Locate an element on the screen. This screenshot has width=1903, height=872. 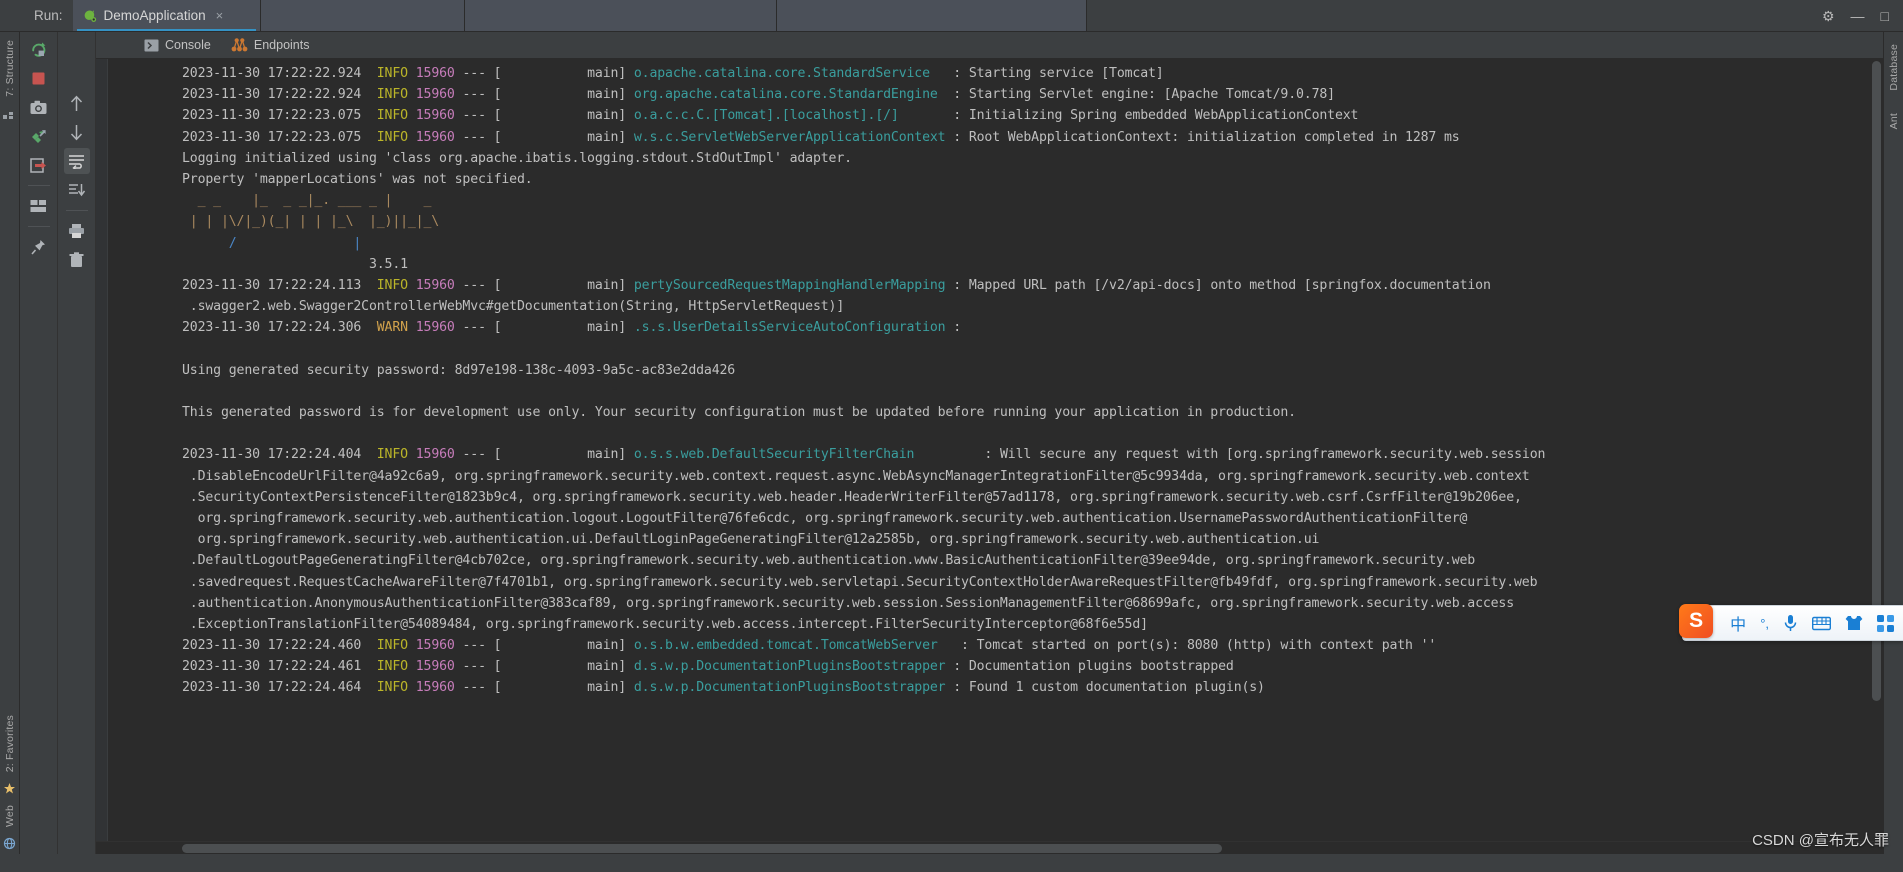
ime-language-toggle: 中 is located at coordinates (1738, 623).